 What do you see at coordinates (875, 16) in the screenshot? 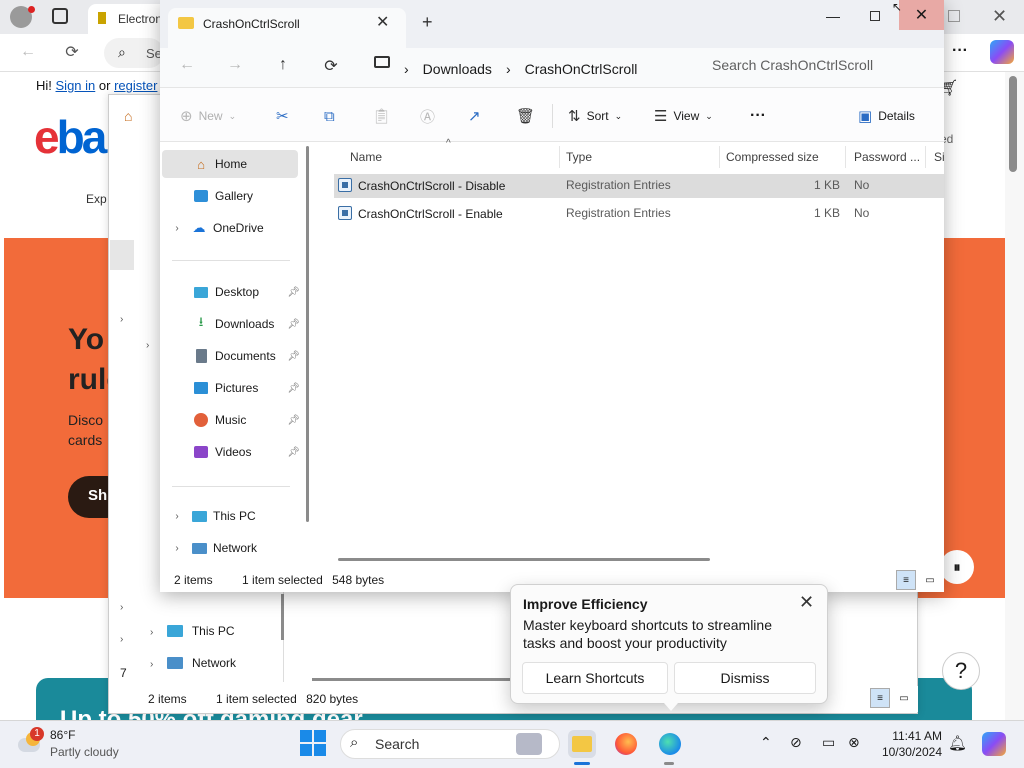
I see `maximize-icon` at bounding box center [875, 16].